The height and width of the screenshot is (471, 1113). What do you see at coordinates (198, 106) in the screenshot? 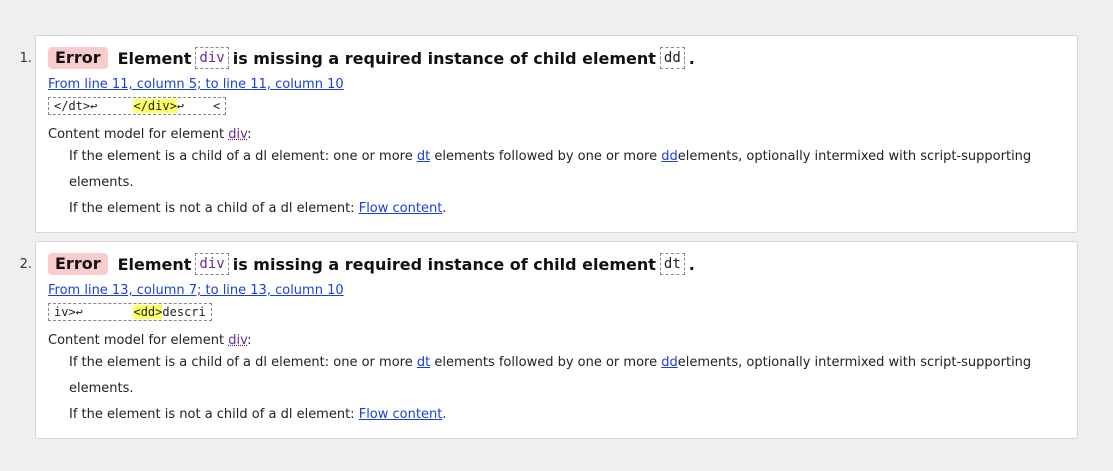
I see `extract-post: ↩ <` at bounding box center [198, 106].